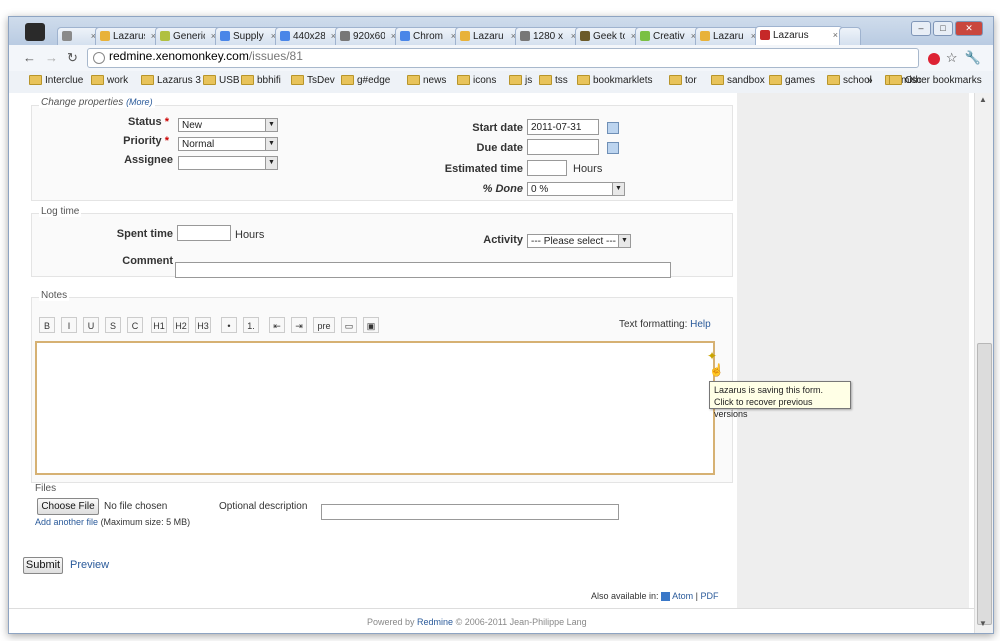 The height and width of the screenshot is (641, 1000). I want to click on bookmark-label: games, so click(800, 80).